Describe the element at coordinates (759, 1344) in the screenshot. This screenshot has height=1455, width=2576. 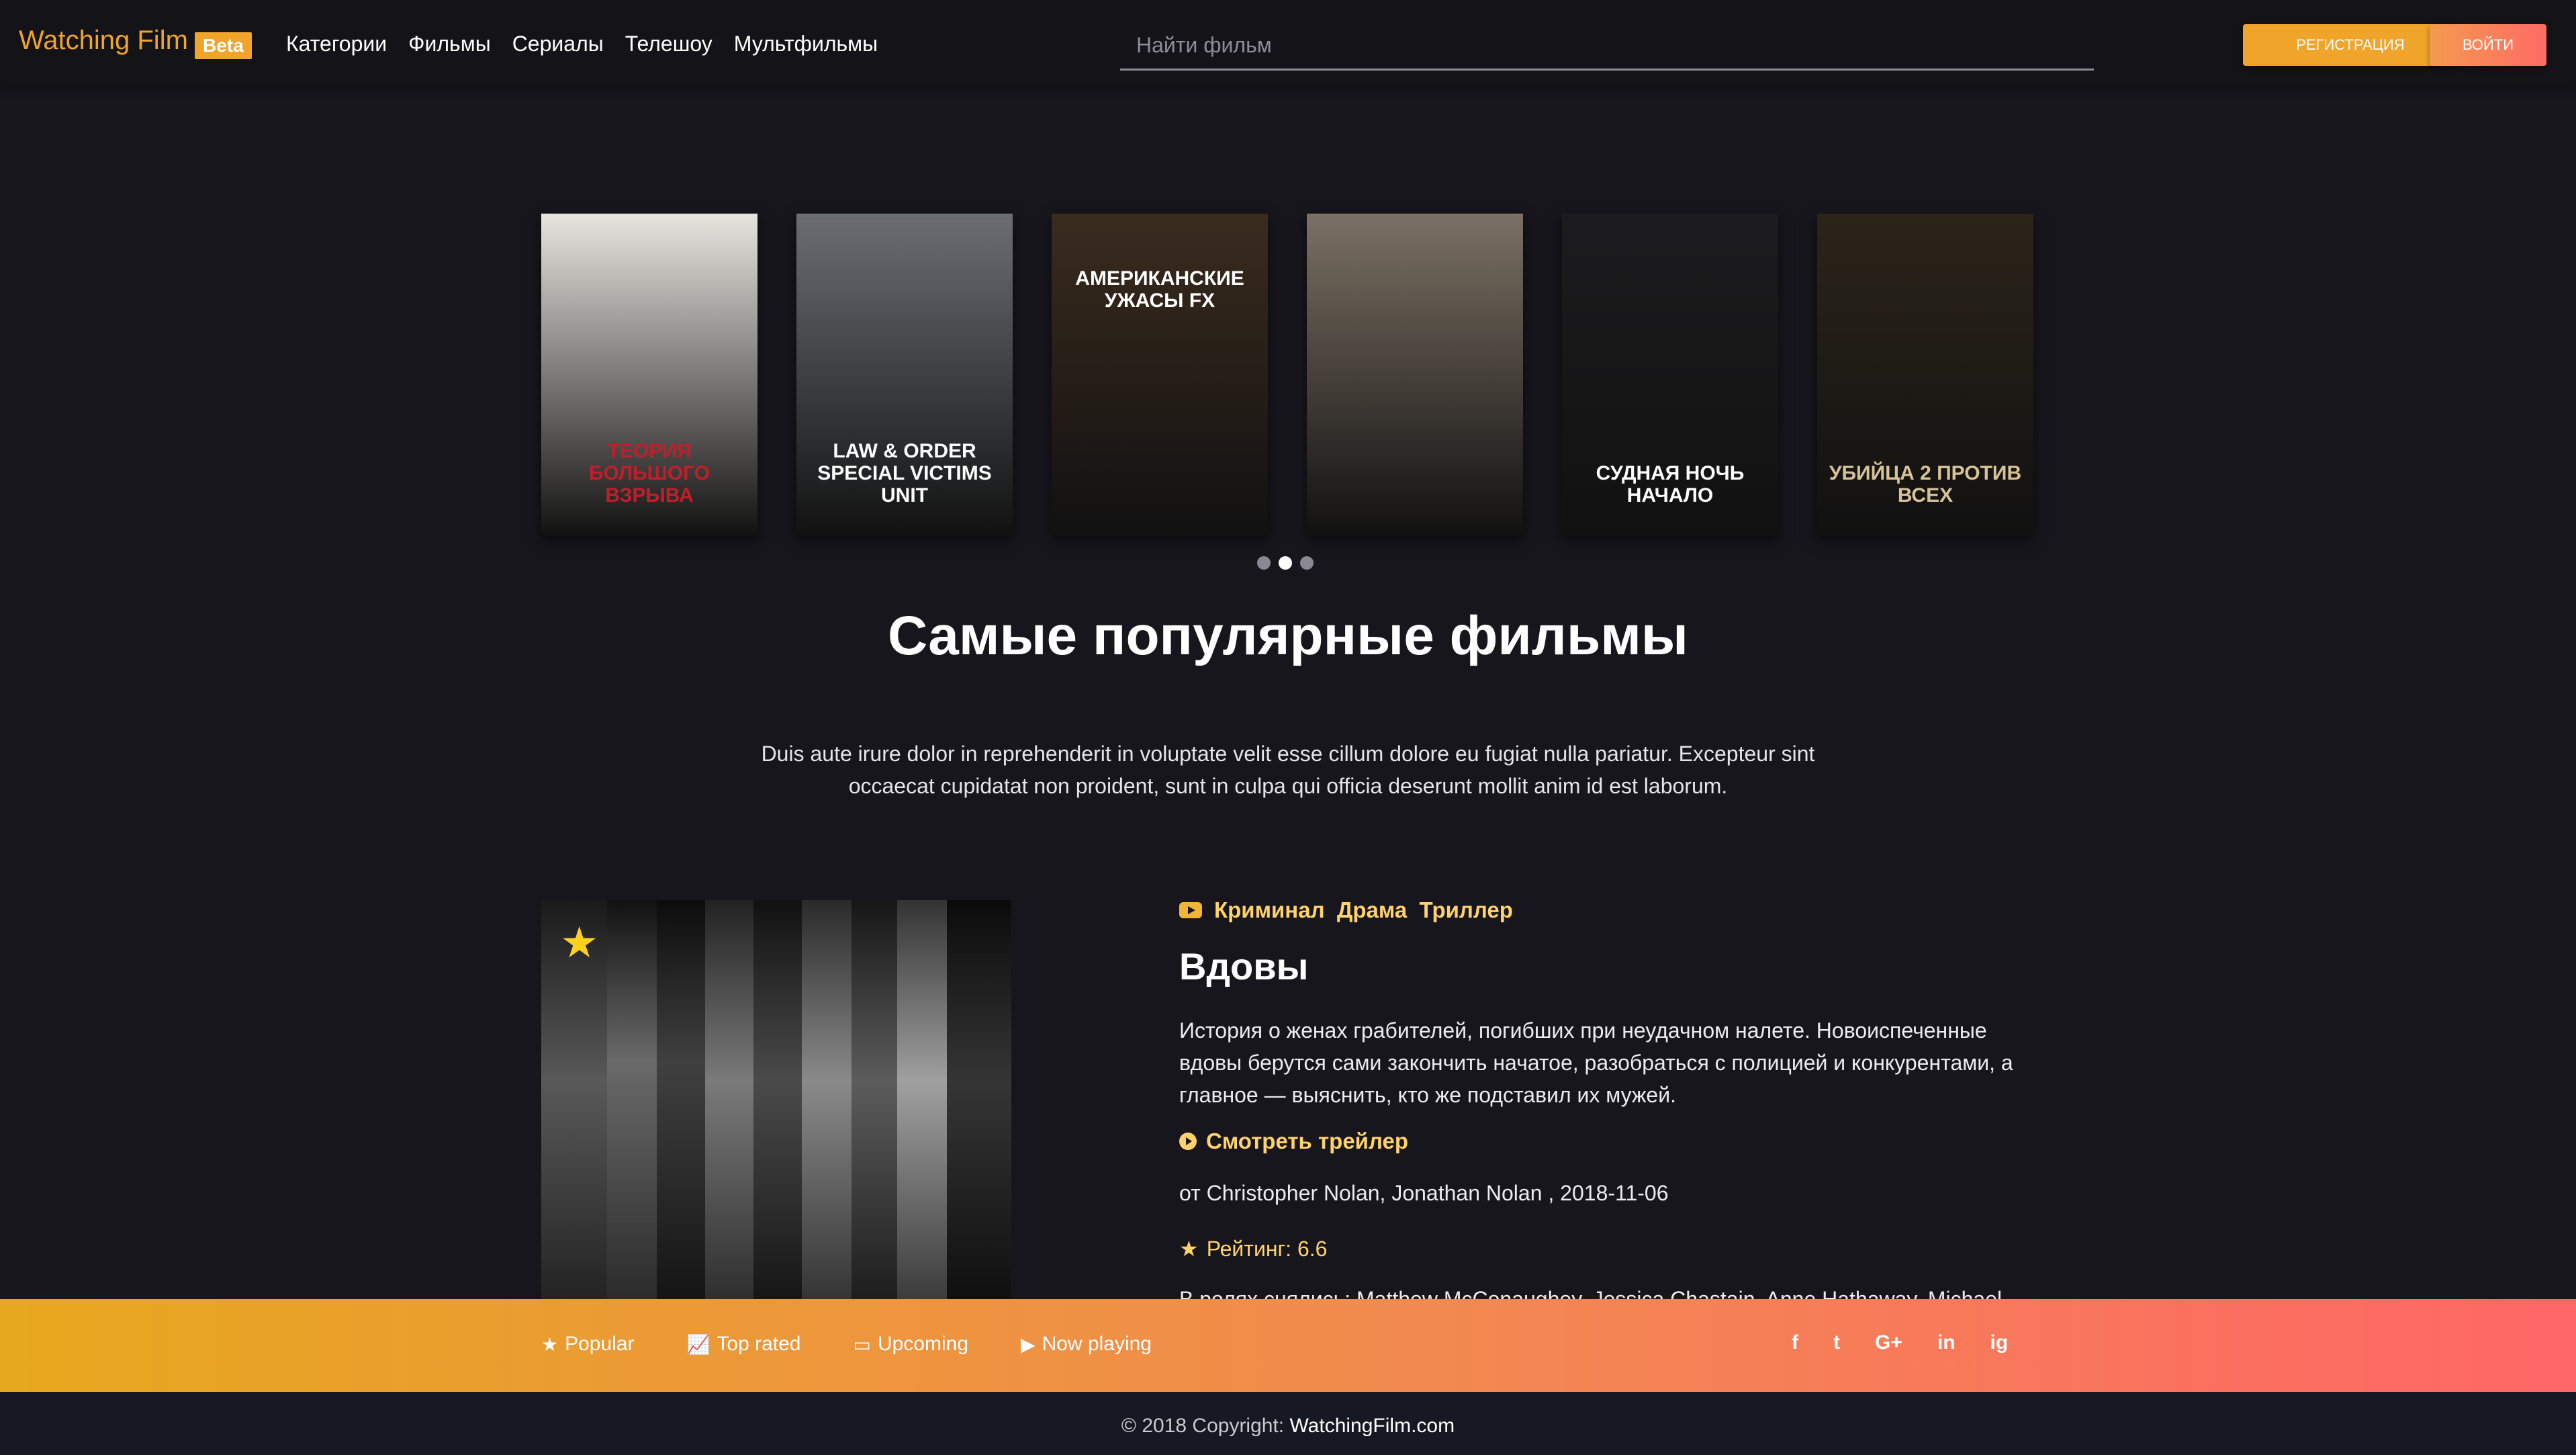
I see `footer-link-label: Top rated` at that location.